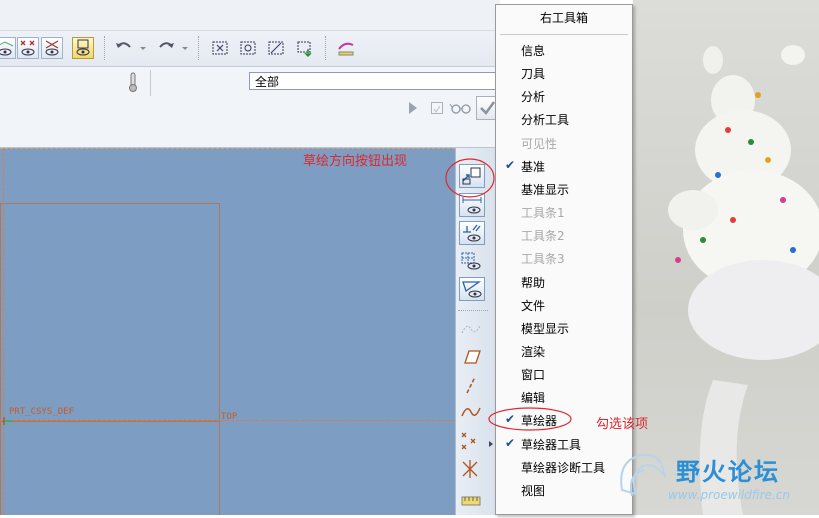 This screenshot has width=819, height=518. What do you see at coordinates (543, 259) in the screenshot?
I see `menu-item: 工具条3` at bounding box center [543, 259].